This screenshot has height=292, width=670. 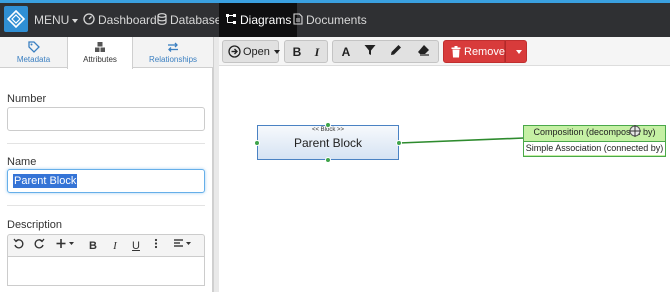 I want to click on tab-attributes: Attributes, so click(x=100, y=53).